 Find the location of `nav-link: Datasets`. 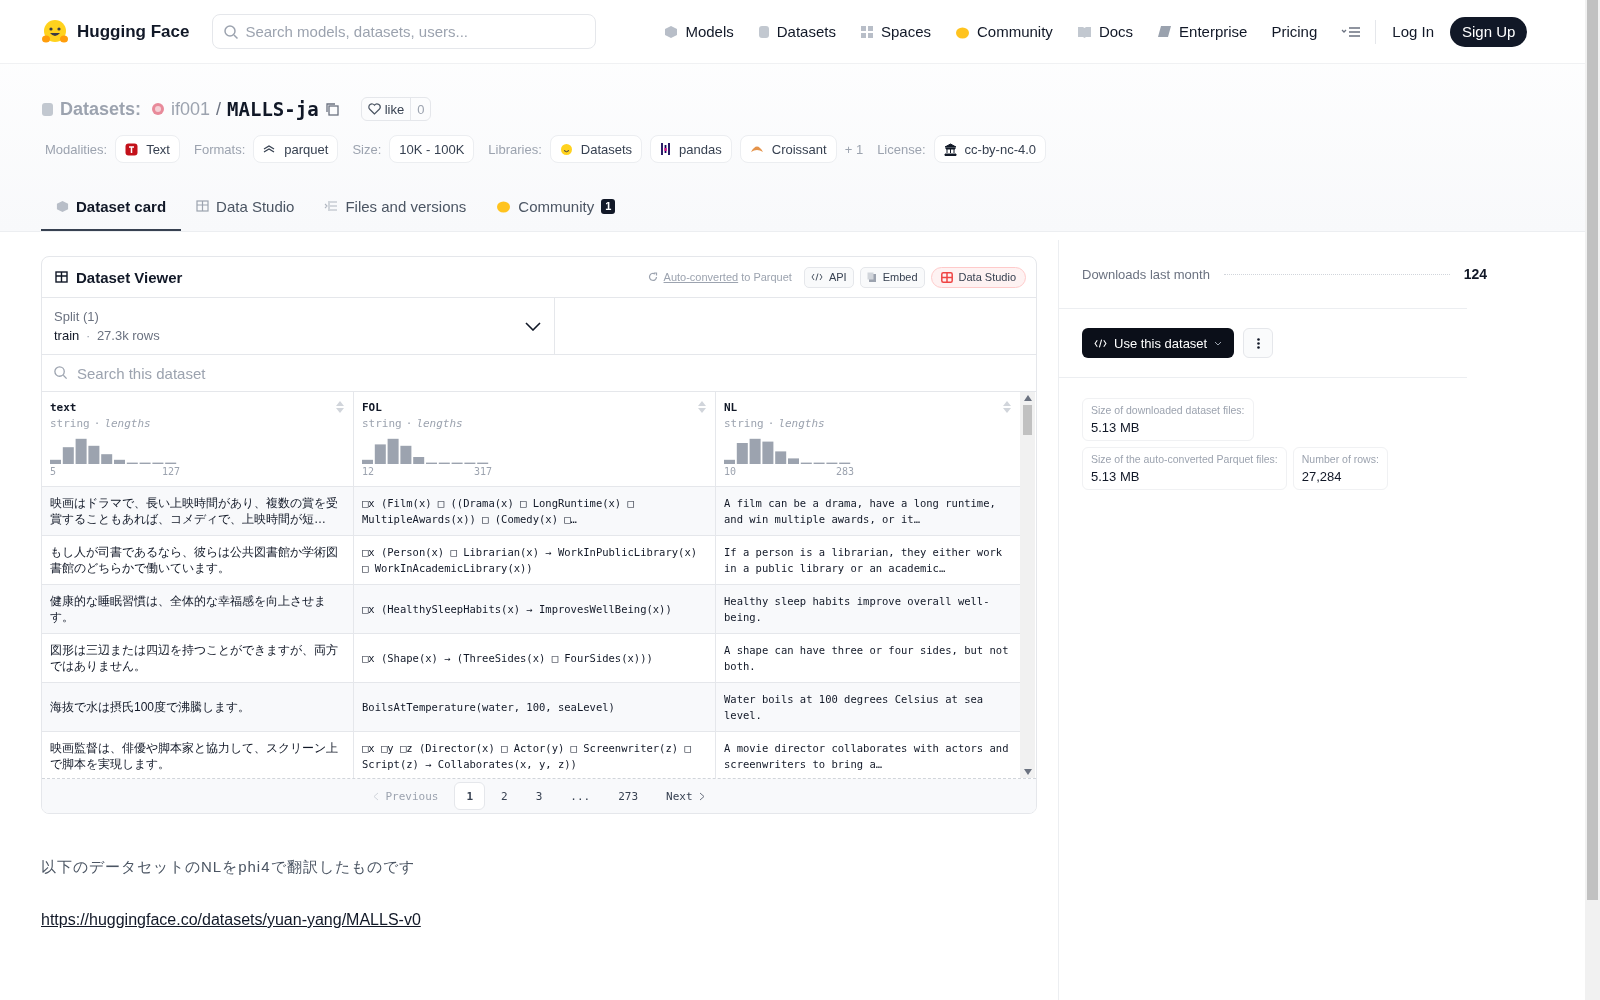

nav-link: Datasets is located at coordinates (796, 31).